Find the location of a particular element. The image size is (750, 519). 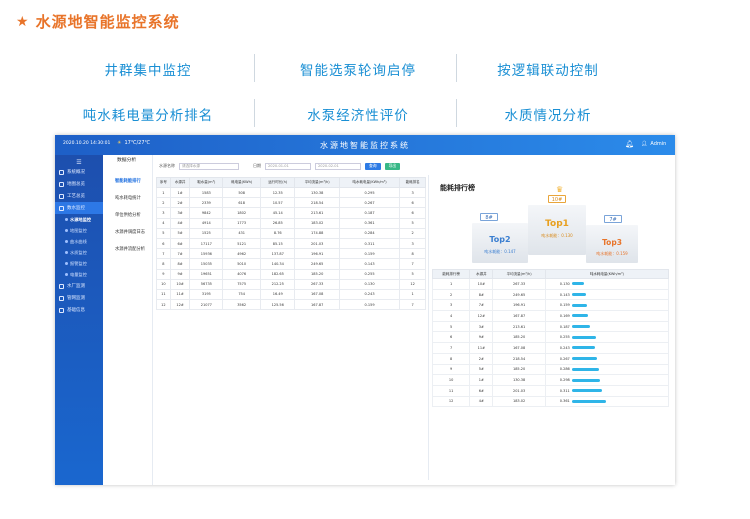

table-cell: 7# is located at coordinates (481, 305).